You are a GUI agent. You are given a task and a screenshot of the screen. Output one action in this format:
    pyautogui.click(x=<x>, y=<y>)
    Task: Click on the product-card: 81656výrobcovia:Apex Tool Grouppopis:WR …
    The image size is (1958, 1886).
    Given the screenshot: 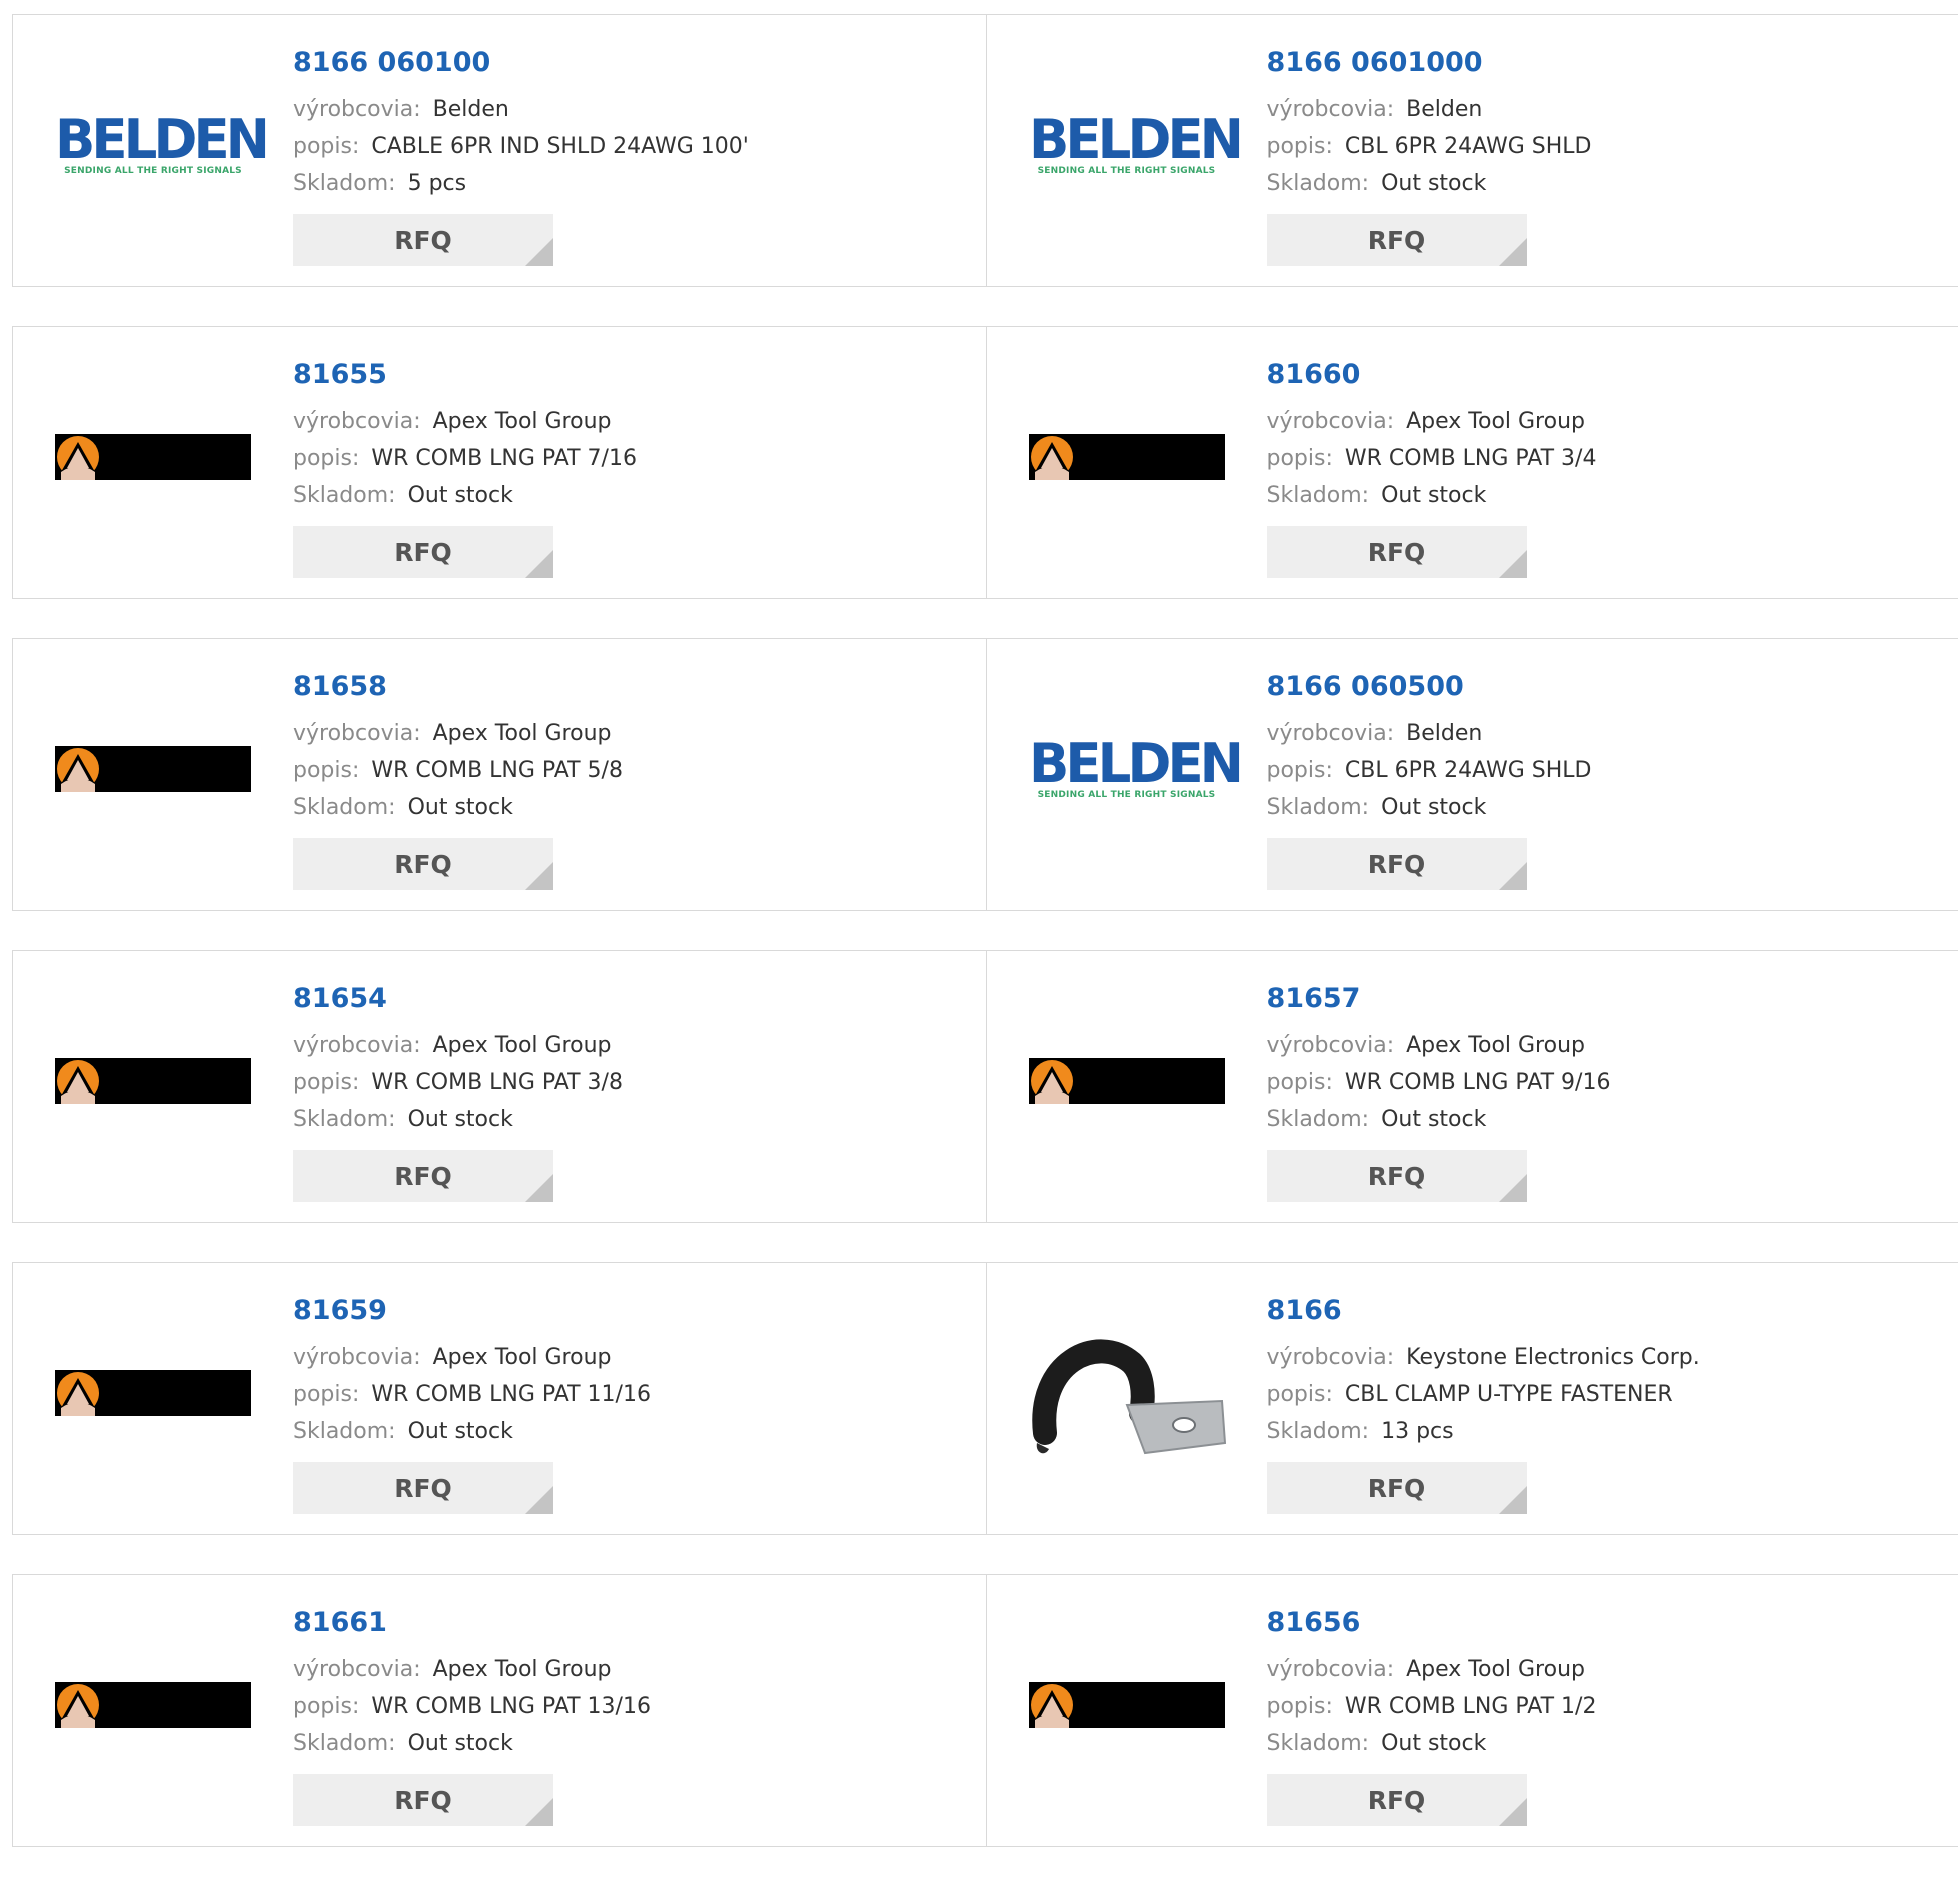 What is the action you would take?
    pyautogui.click(x=1472, y=1710)
    